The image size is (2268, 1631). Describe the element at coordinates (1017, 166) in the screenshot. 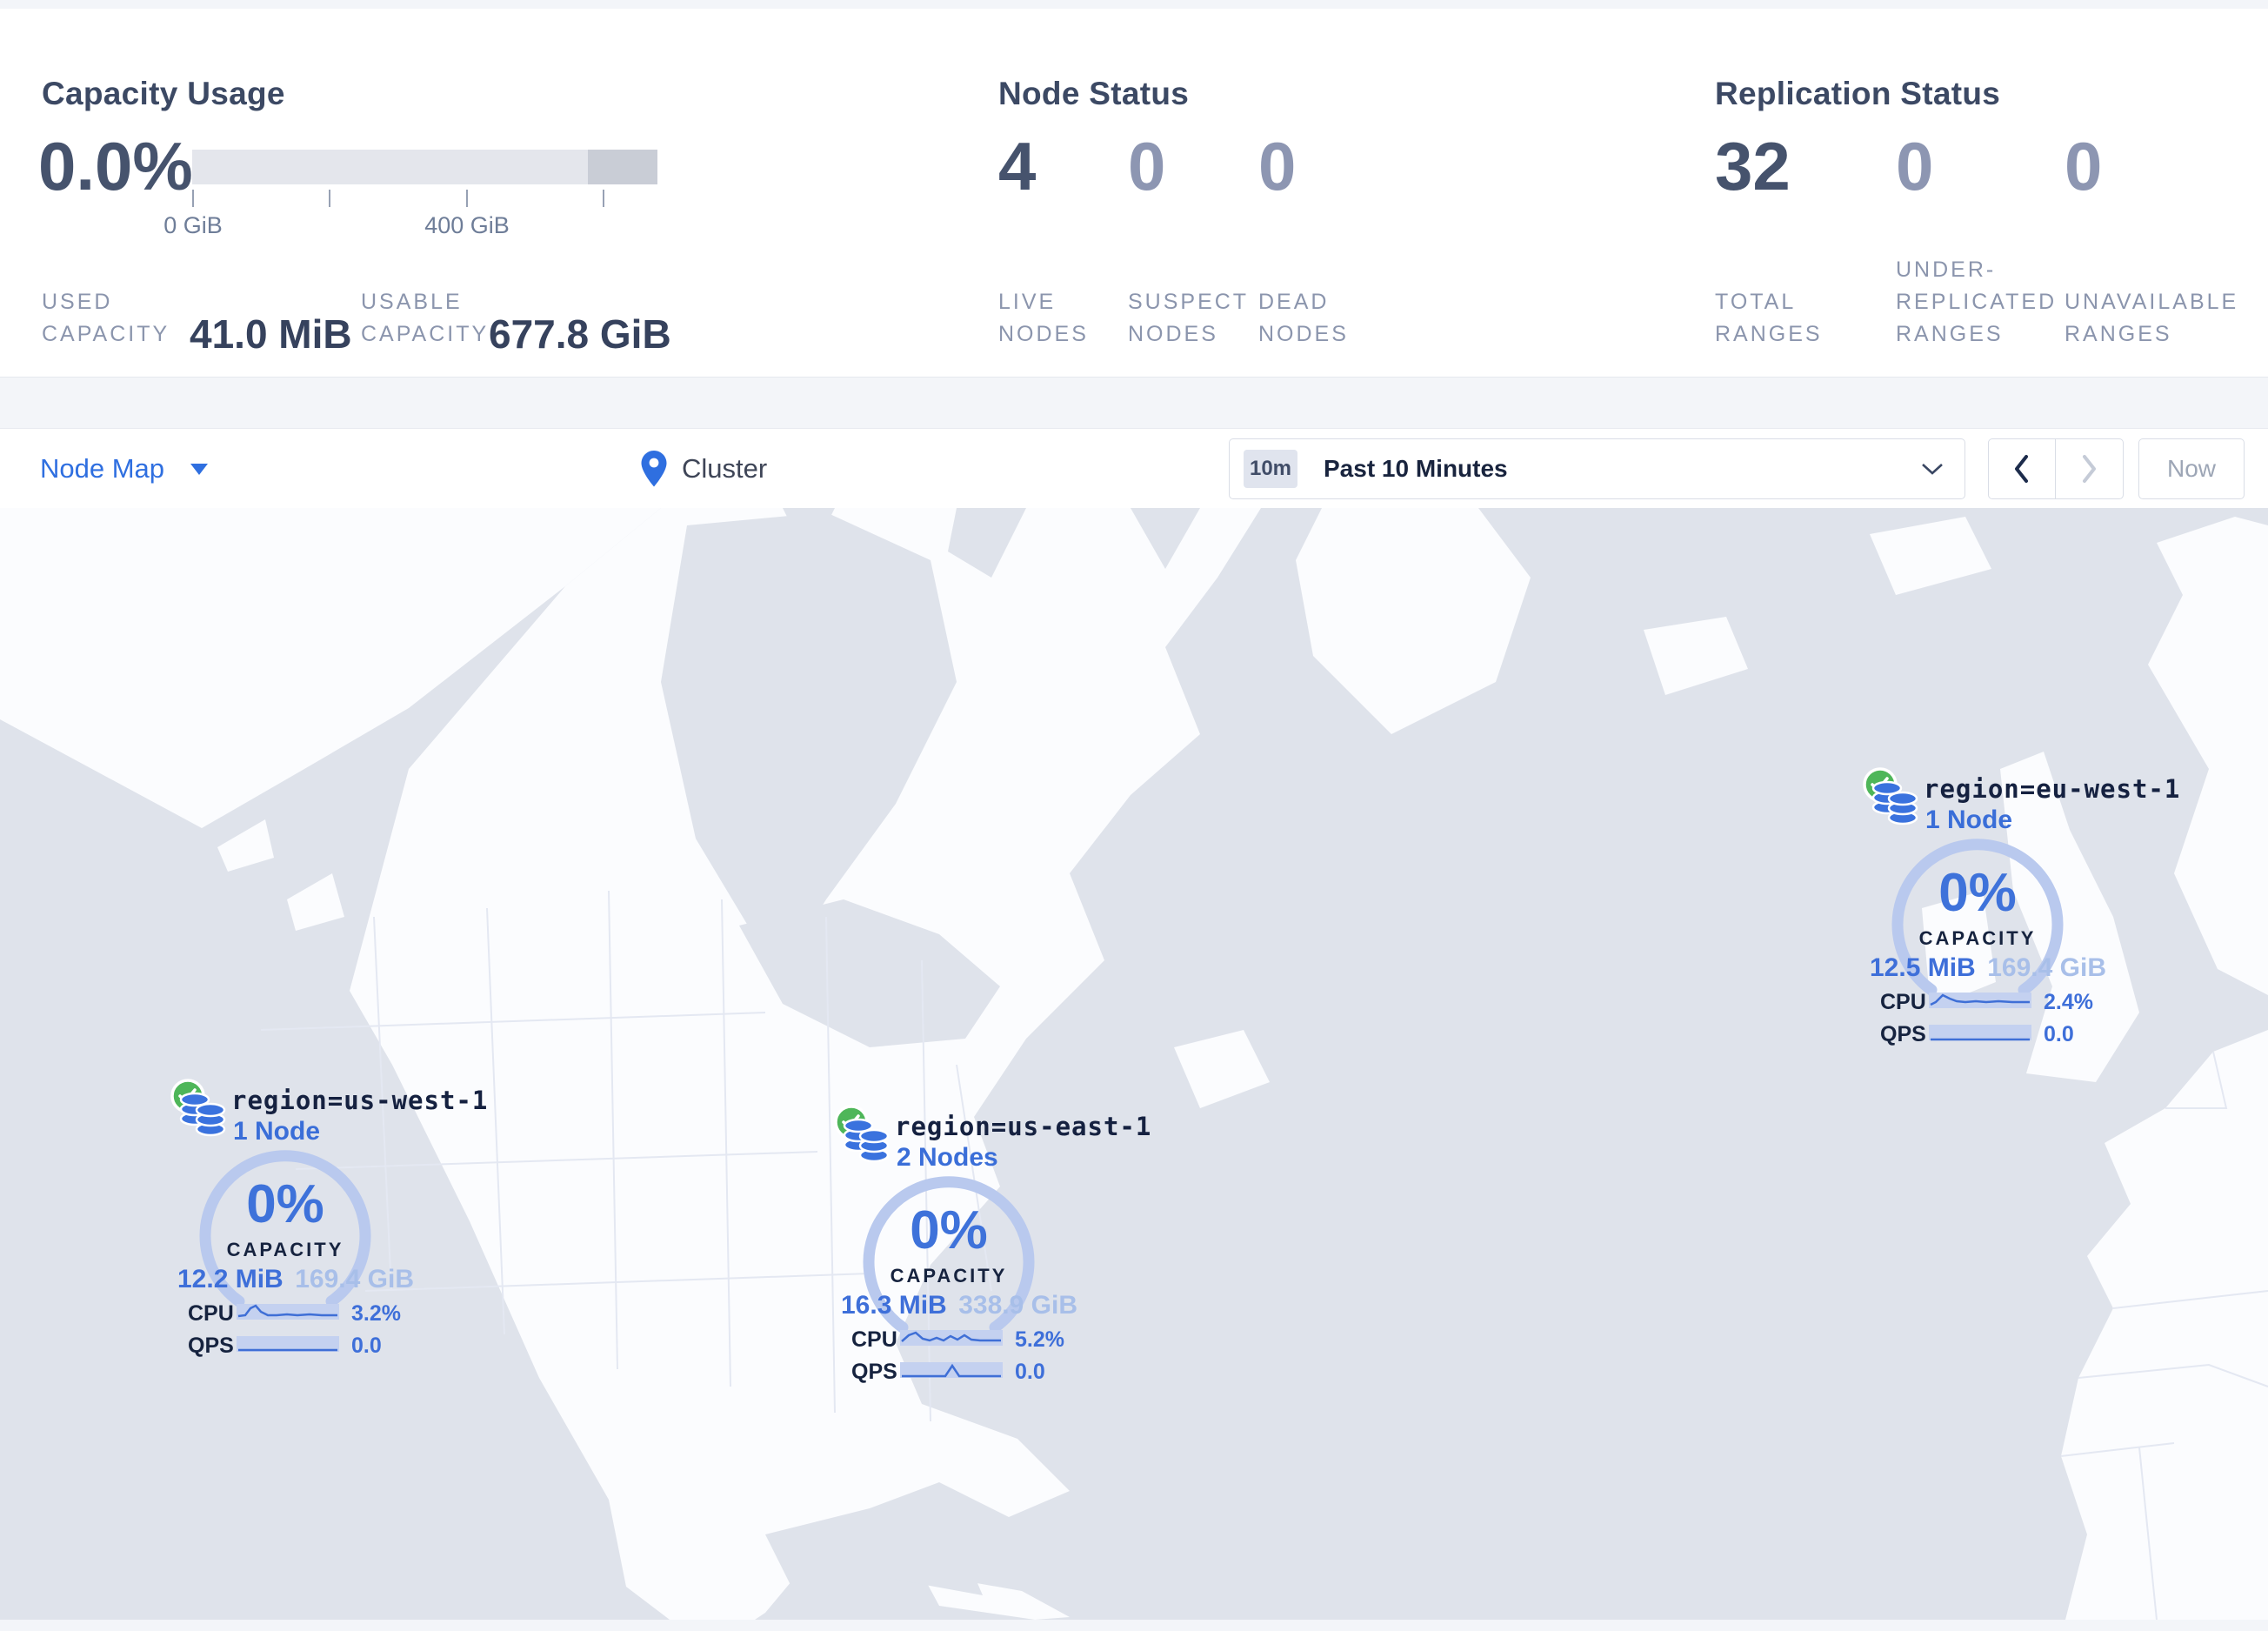

I see `live-nodes-value: 4` at that location.